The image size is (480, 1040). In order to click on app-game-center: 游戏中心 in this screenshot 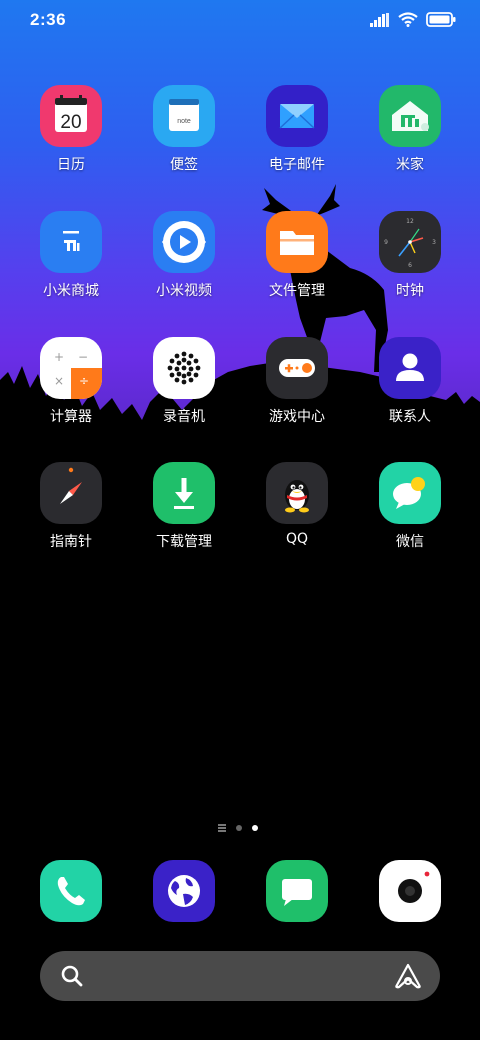, I will do `click(297, 381)`.